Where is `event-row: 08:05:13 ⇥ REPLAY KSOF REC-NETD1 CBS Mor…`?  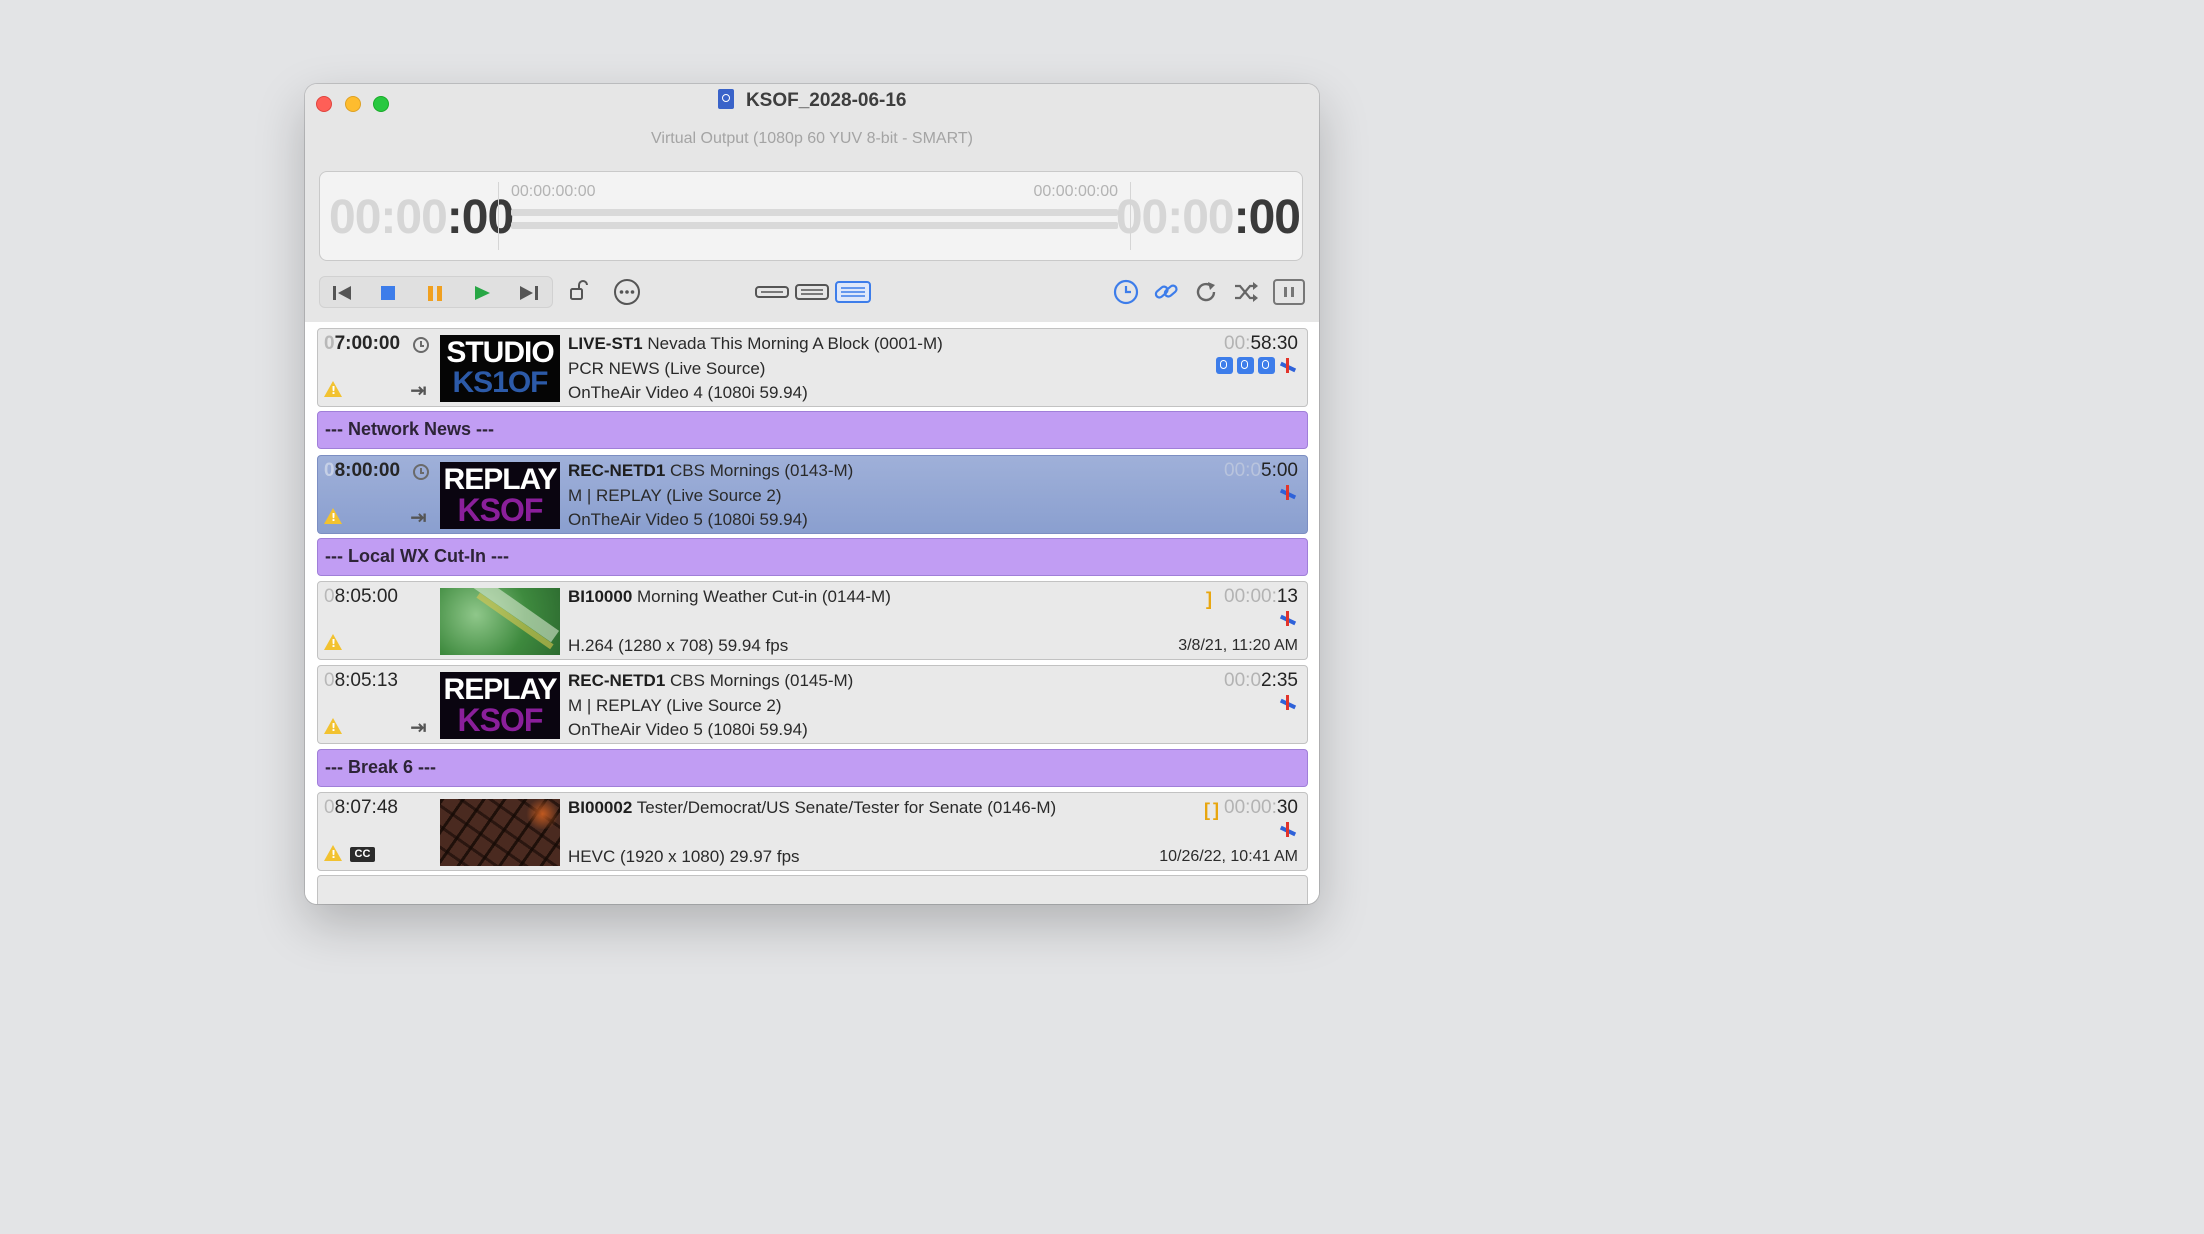
event-row: 08:05:13 ⇥ REPLAY KSOF REC-NETD1 CBS Mor… is located at coordinates (812, 704).